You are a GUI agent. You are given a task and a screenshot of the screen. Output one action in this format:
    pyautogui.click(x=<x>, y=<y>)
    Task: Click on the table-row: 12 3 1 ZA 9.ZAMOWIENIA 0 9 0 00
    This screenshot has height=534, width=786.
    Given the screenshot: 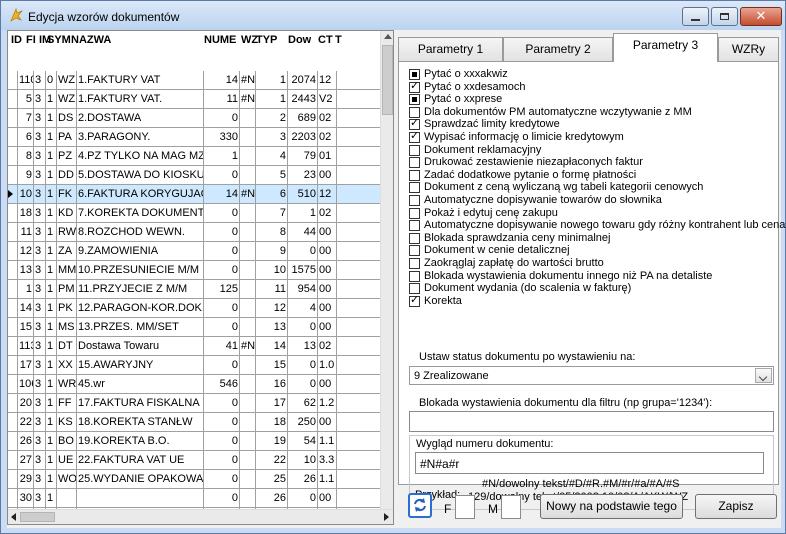 What is the action you would take?
    pyautogui.click(x=194, y=251)
    